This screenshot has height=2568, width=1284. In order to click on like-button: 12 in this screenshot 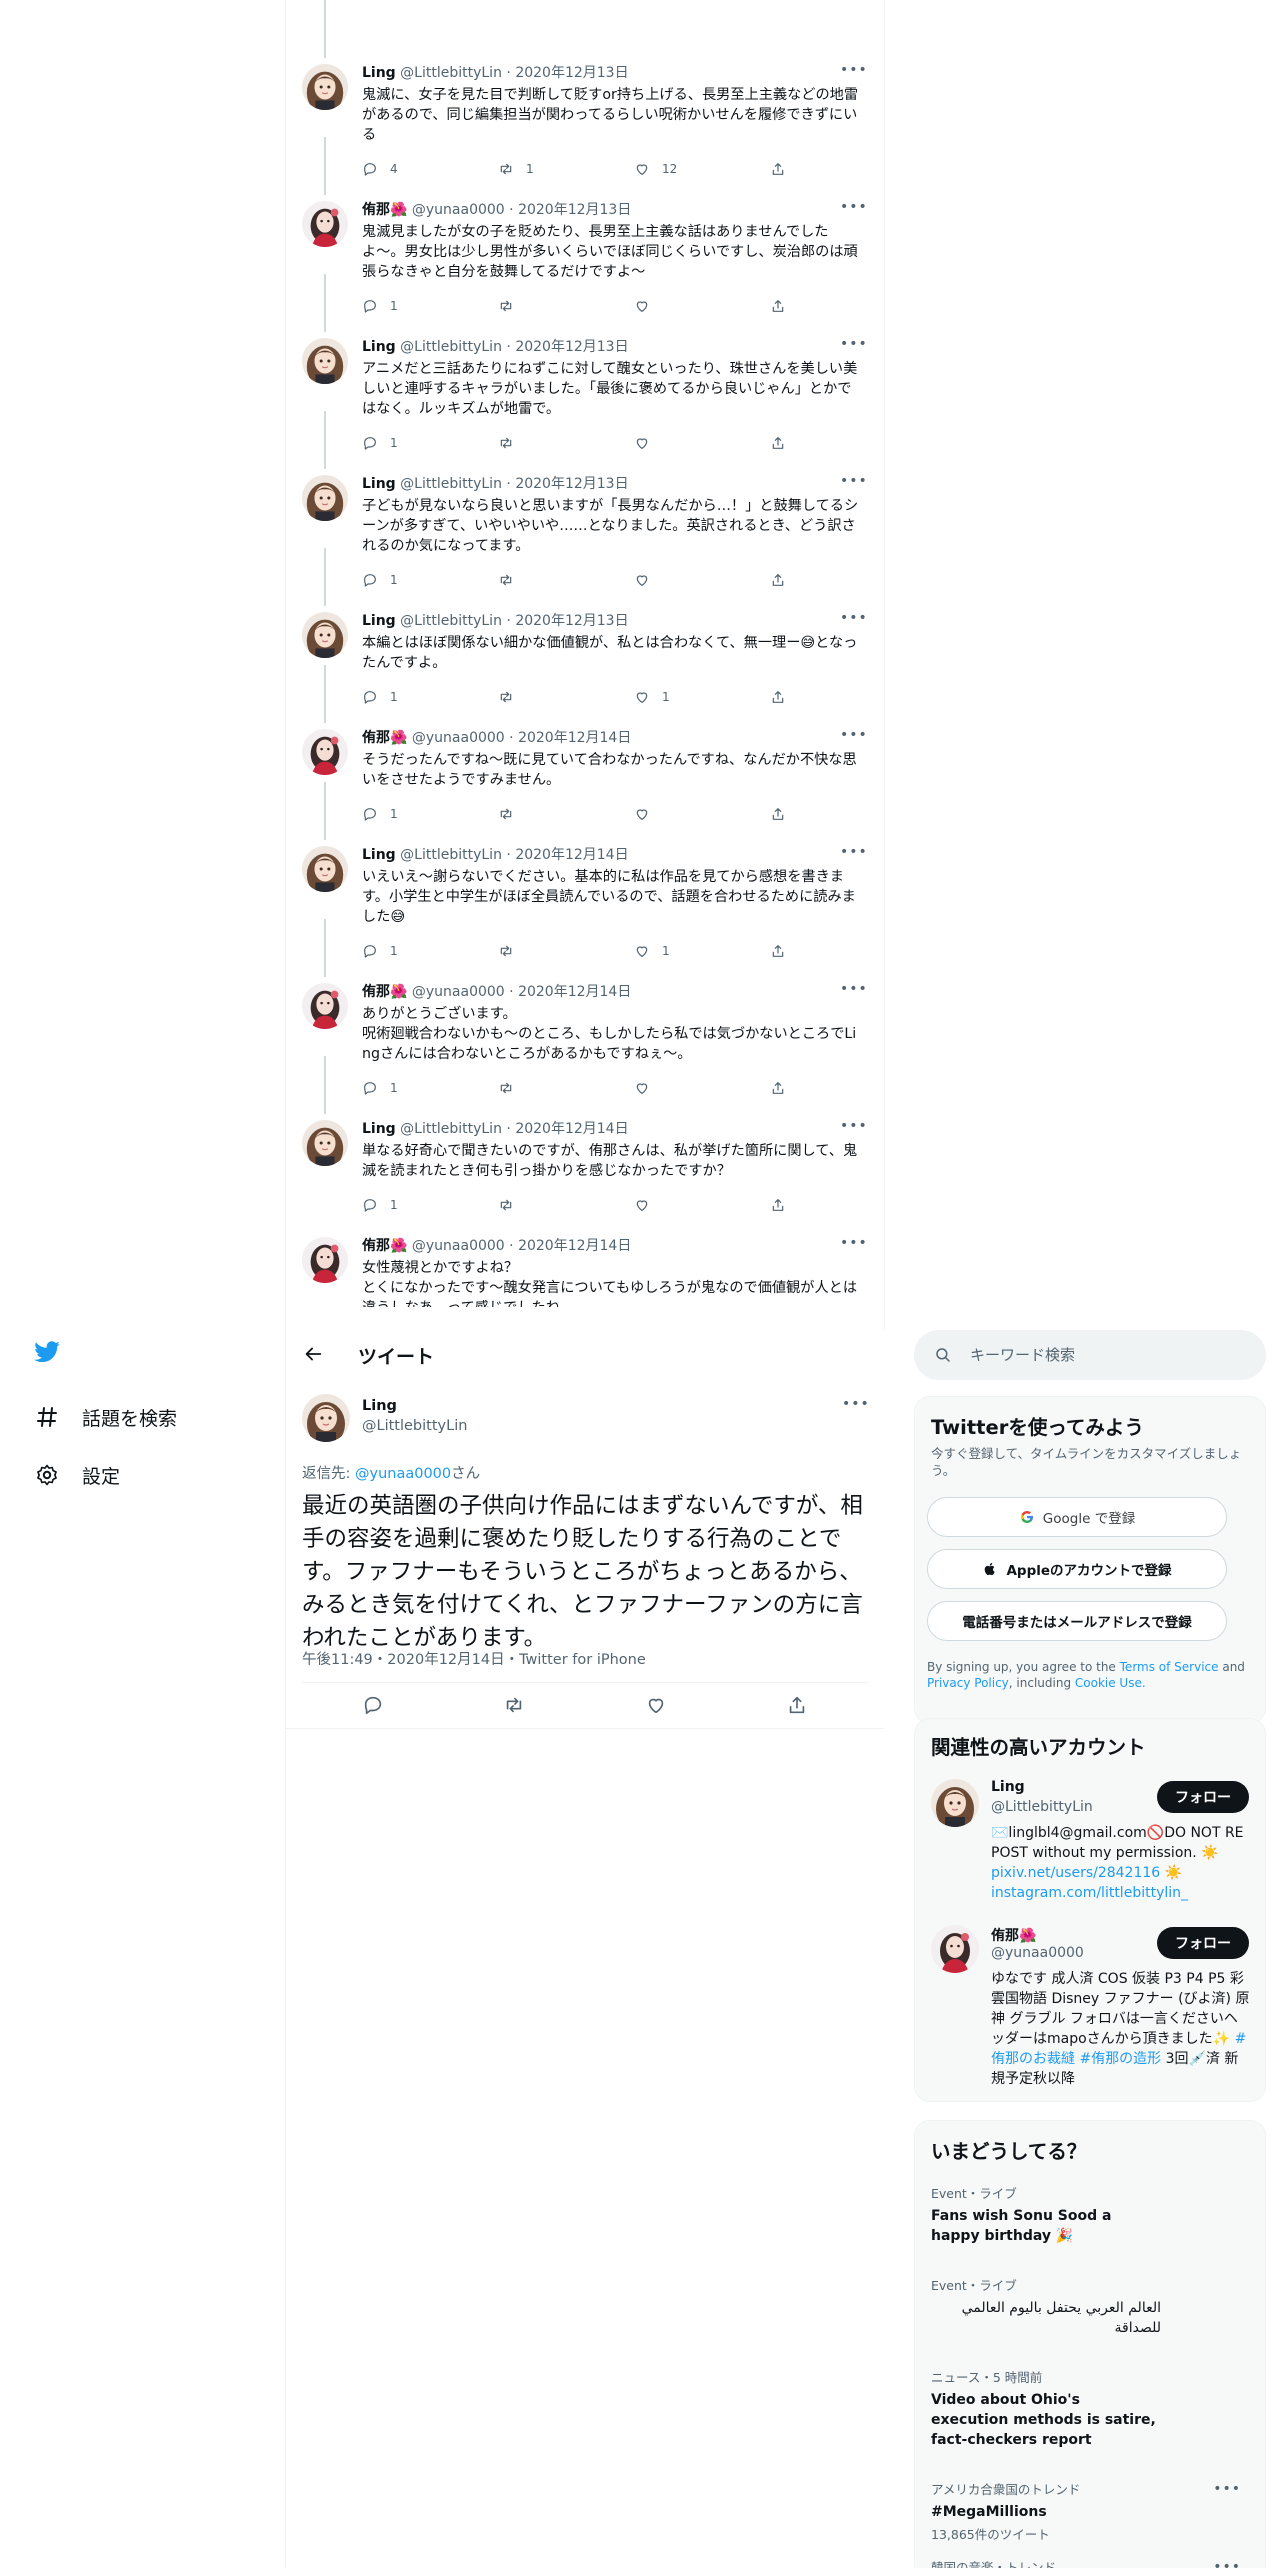, I will do `click(702, 169)`.